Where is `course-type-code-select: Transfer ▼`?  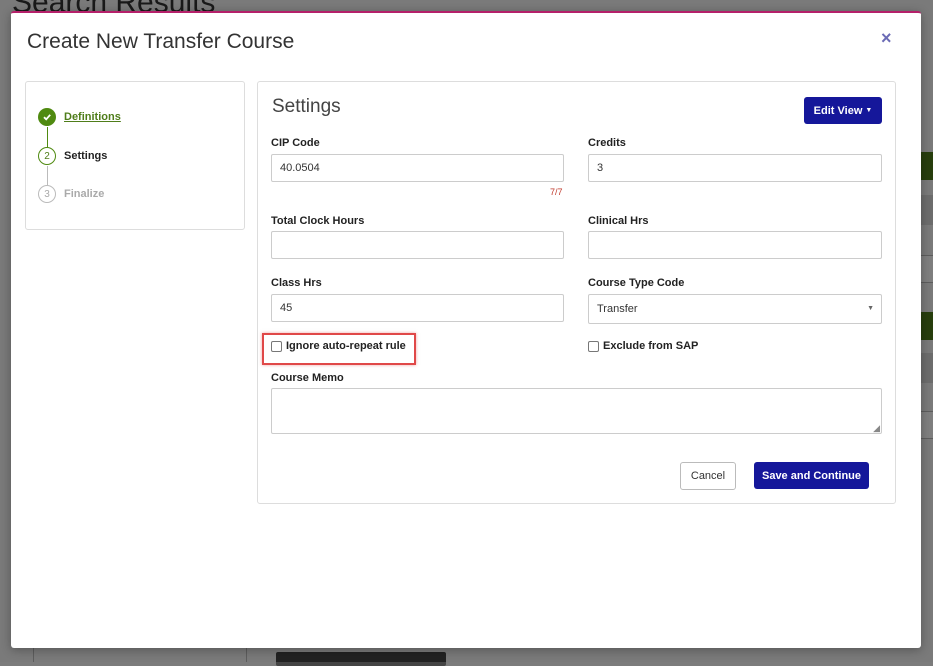 course-type-code-select: Transfer ▼ is located at coordinates (735, 309).